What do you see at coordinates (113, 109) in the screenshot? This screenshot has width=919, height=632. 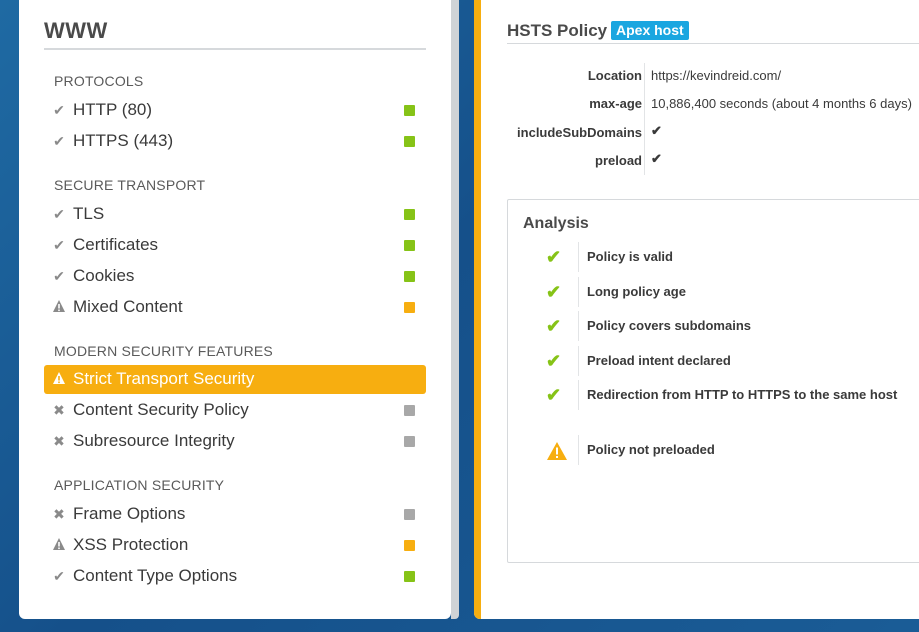 I see `nav-item-label: HTTP (80)` at bounding box center [113, 109].